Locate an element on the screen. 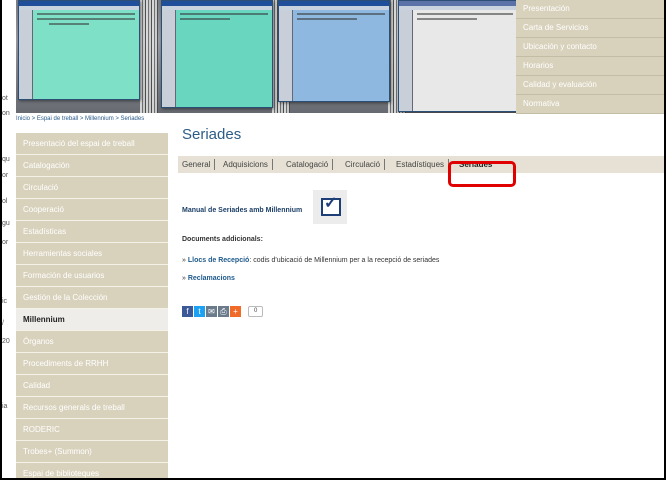 This screenshot has width=666, height=482. cutoff-text: gu is located at coordinates (6, 223).